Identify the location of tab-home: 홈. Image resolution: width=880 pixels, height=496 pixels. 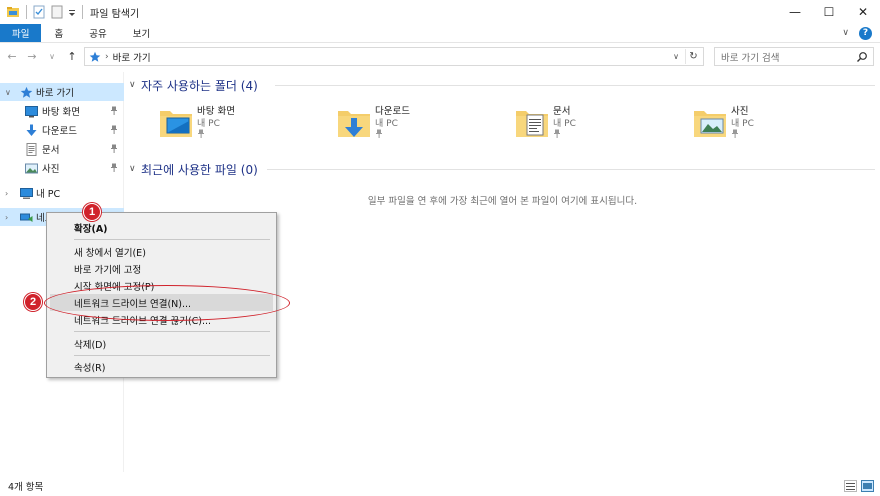
(58, 33).